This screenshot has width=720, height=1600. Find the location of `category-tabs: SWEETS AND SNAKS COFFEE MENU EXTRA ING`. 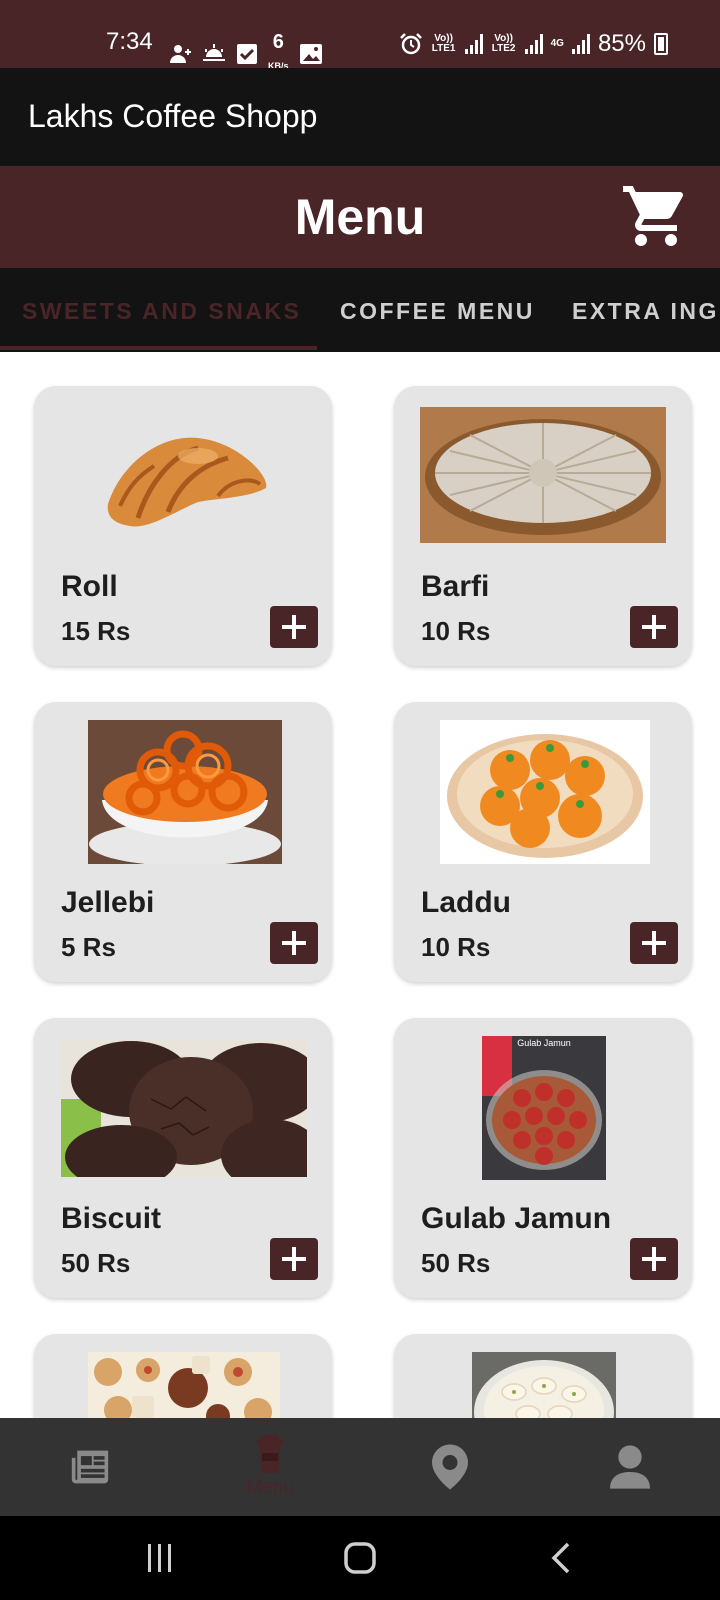

category-tabs: SWEETS AND SNAKS COFFEE MENU EXTRA ING is located at coordinates (360, 310).